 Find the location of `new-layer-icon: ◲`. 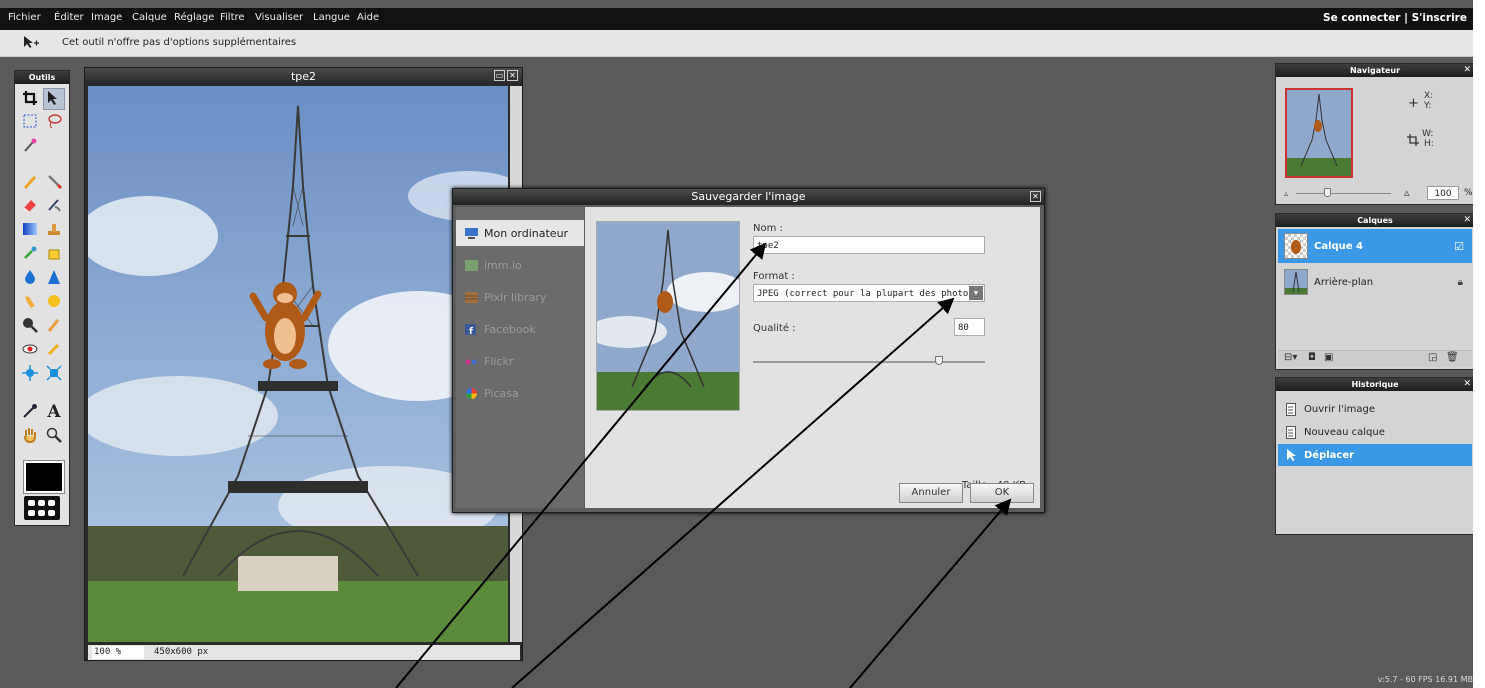

new-layer-icon: ◲ is located at coordinates (1432, 357).